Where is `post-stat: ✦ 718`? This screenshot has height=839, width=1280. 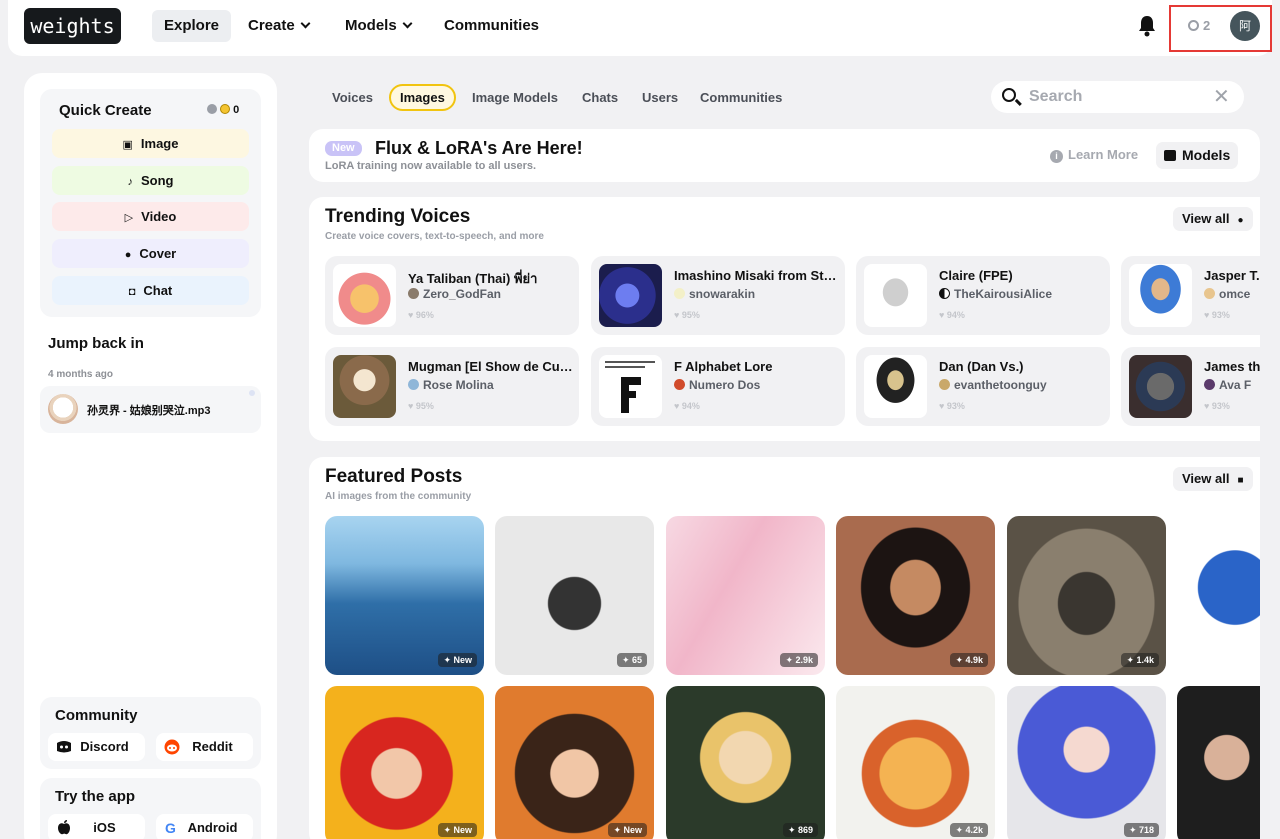
post-stat: ✦ 718 is located at coordinates (1141, 830).